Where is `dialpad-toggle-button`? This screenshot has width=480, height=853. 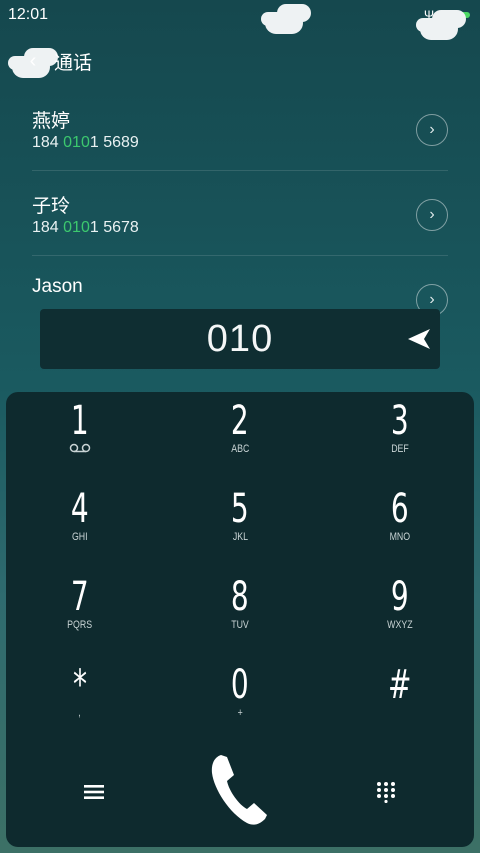 dialpad-toggle-button is located at coordinates (386, 792).